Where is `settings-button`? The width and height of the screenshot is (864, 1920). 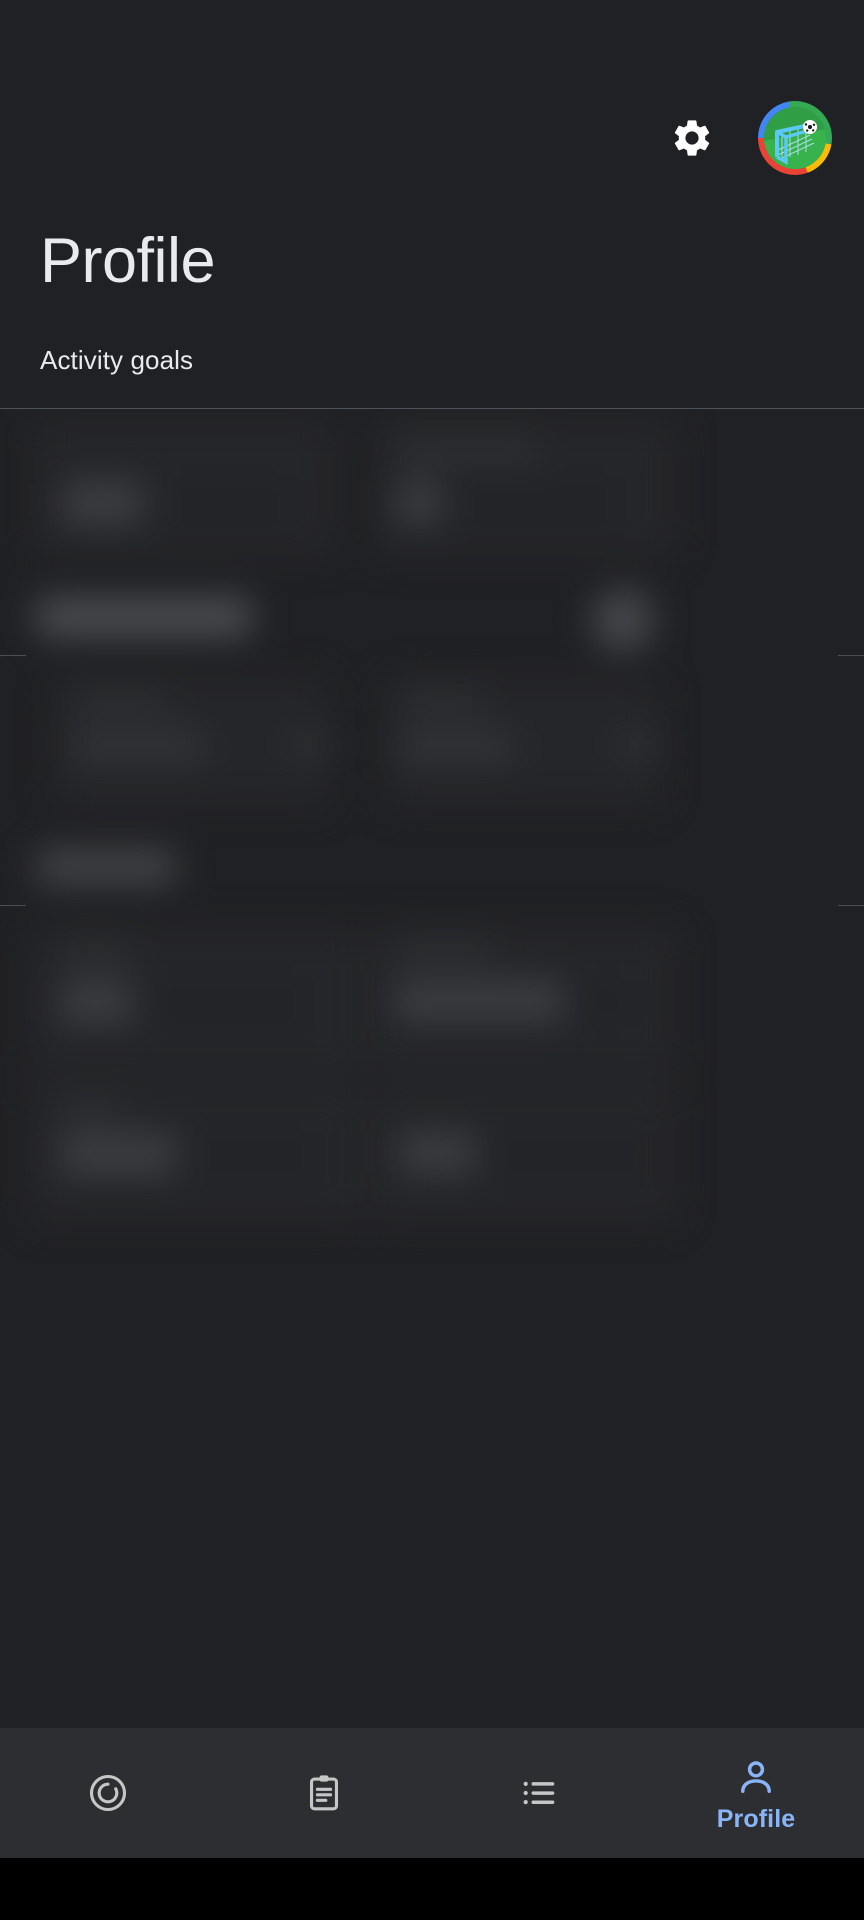
settings-button is located at coordinates (692, 138).